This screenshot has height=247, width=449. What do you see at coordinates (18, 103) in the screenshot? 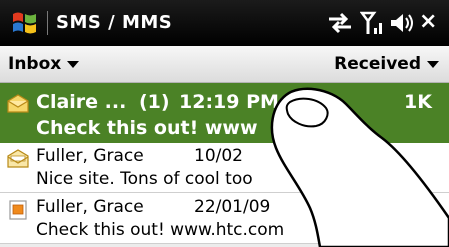
I see `unread-envelope-icon` at bounding box center [18, 103].